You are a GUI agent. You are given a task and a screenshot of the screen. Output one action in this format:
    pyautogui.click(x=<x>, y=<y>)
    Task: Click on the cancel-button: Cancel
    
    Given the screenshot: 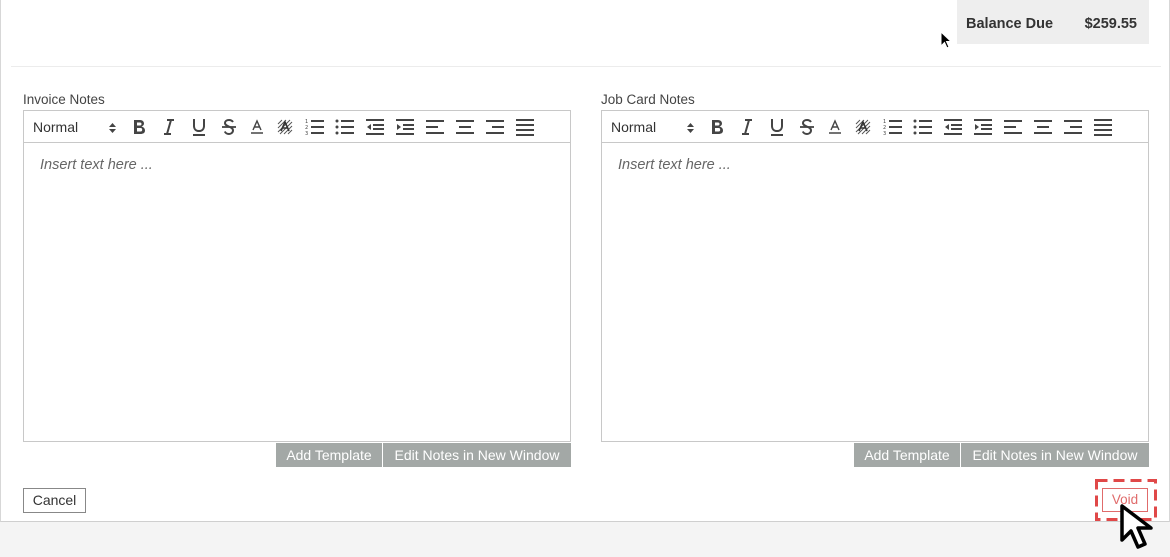 What is the action you would take?
    pyautogui.click(x=54, y=500)
    